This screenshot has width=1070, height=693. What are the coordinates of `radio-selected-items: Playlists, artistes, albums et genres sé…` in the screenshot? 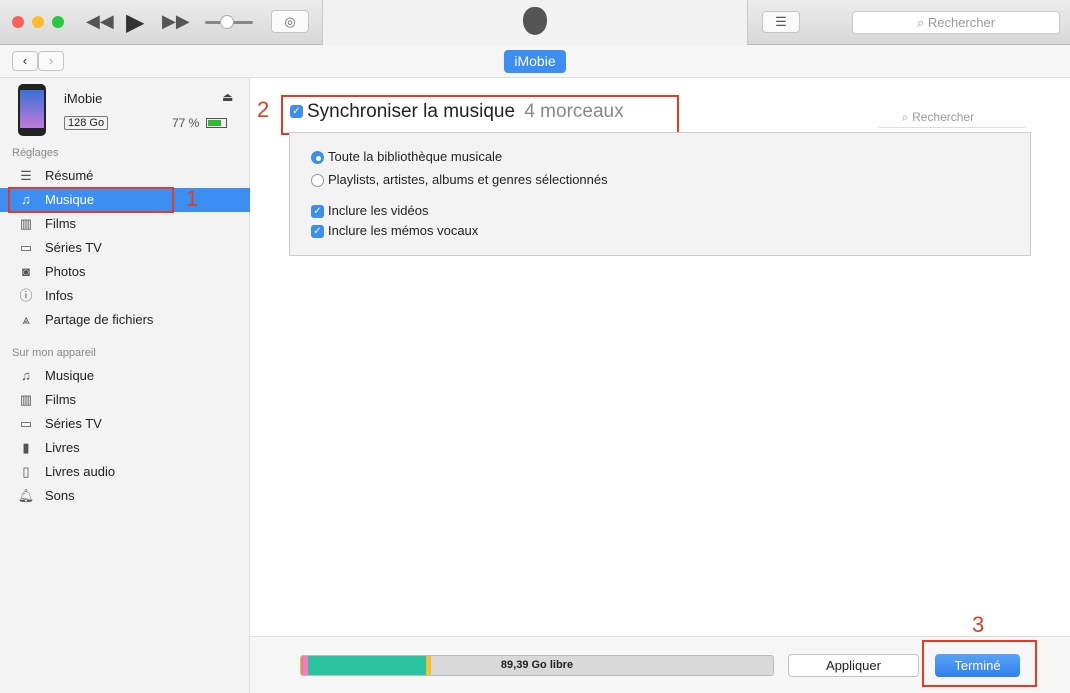 It's located at (459, 180).